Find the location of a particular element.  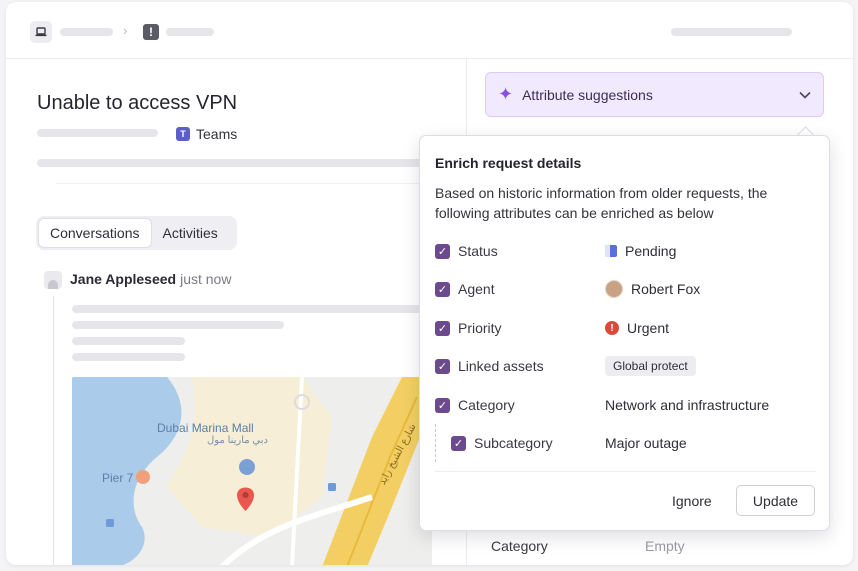

chevron-down-icon is located at coordinates (805, 95).